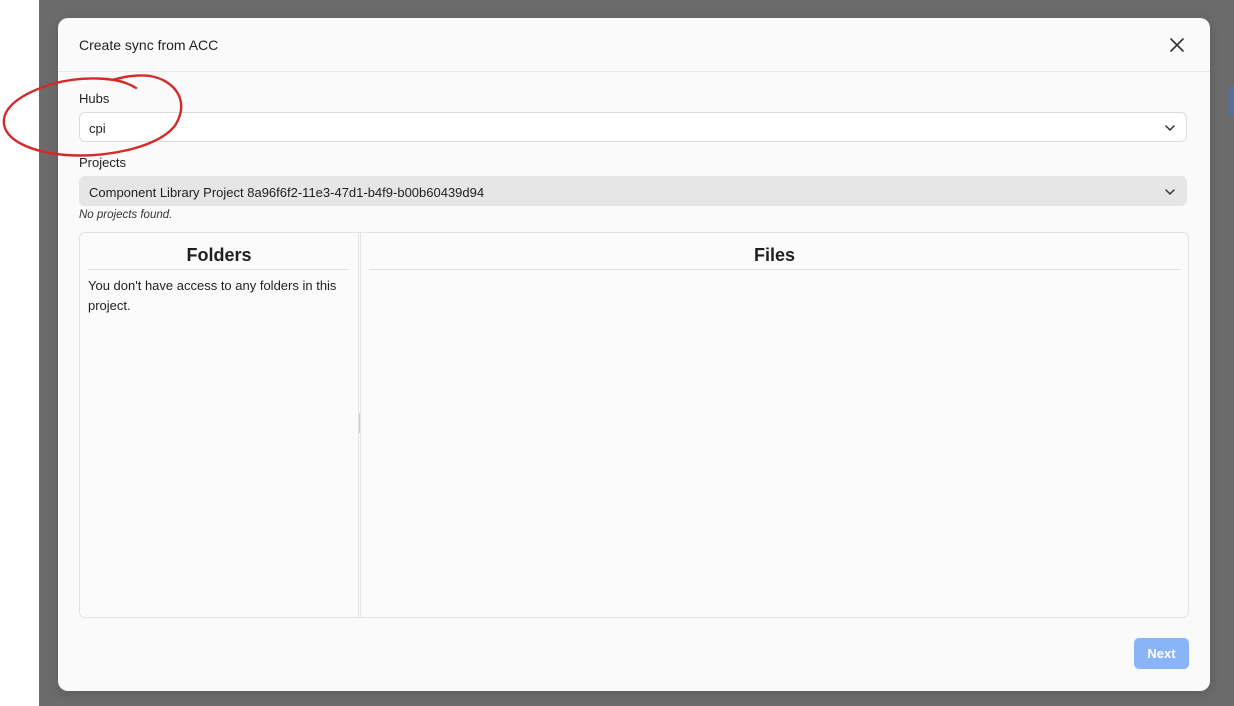  What do you see at coordinates (633, 127) in the screenshot?
I see `hubs-select: cpi` at bounding box center [633, 127].